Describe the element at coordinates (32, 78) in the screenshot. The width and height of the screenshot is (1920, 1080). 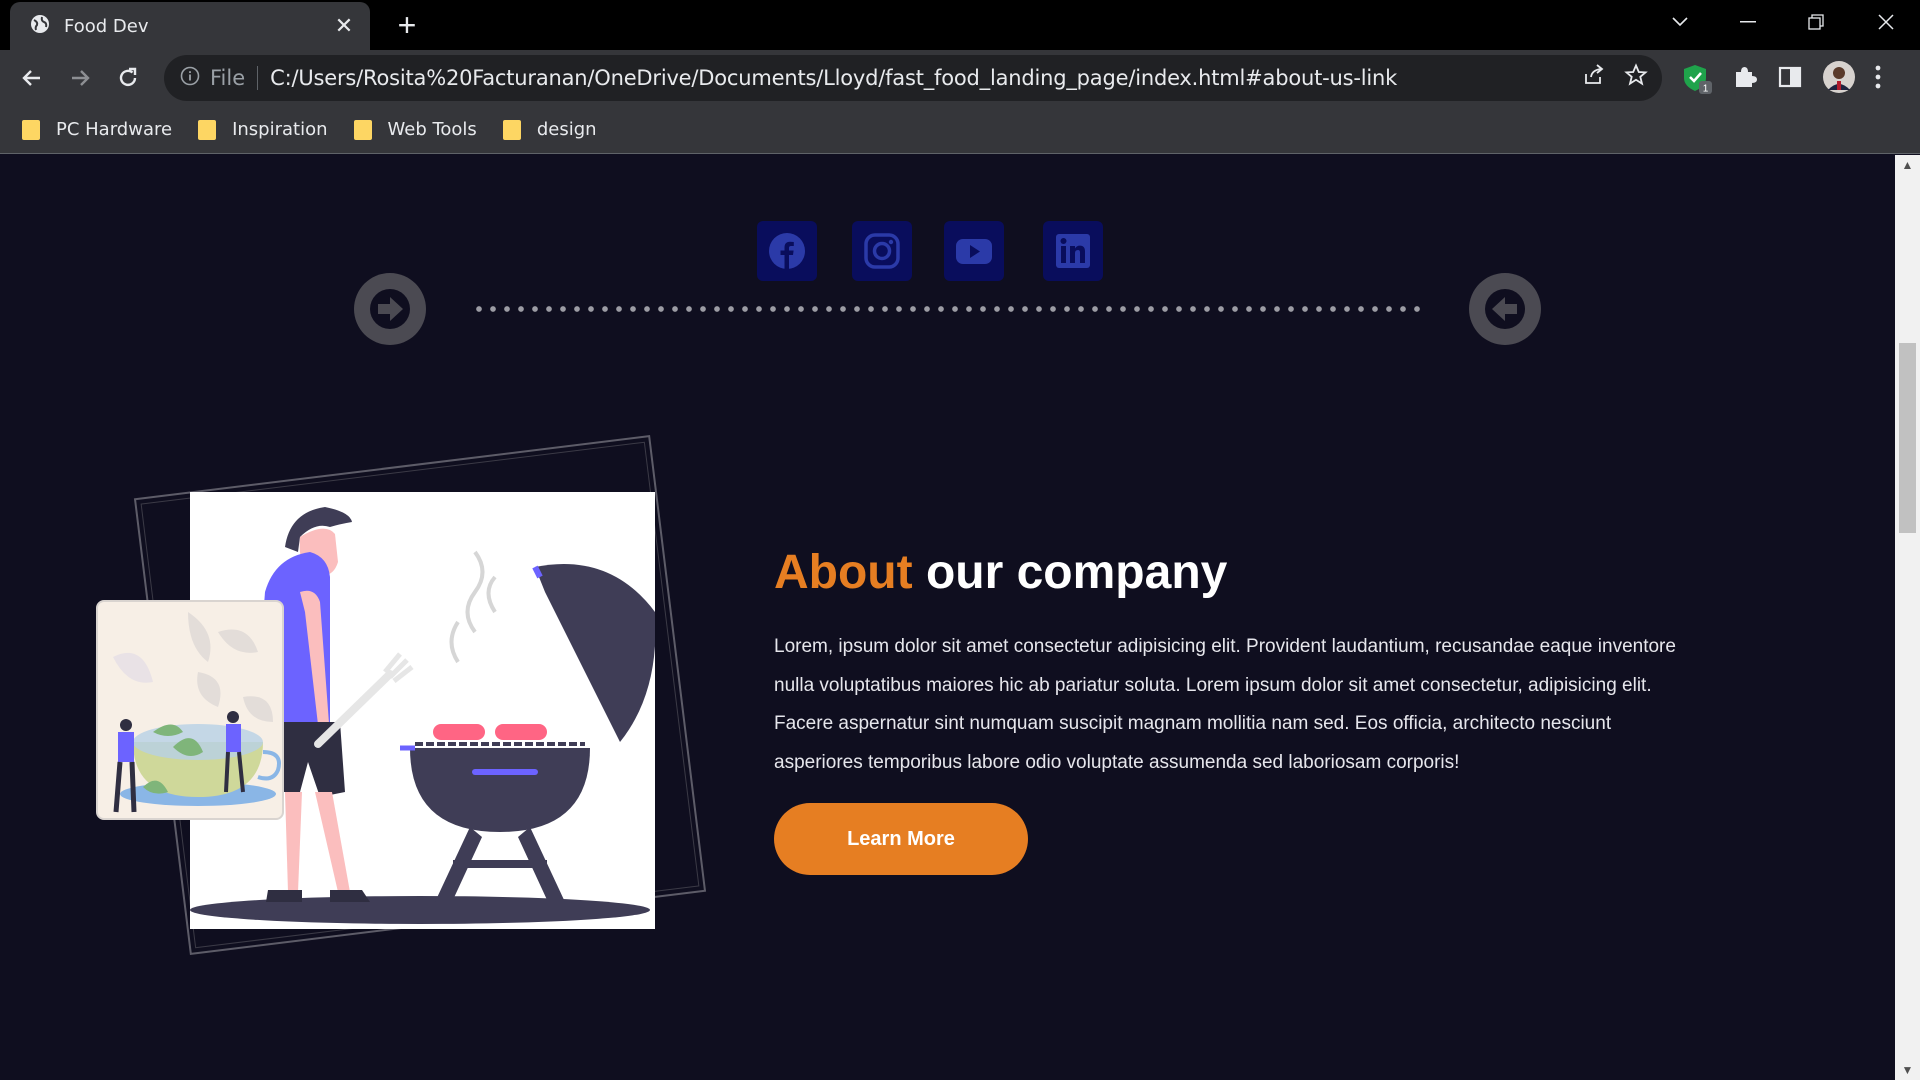
I see `back-icon` at that location.